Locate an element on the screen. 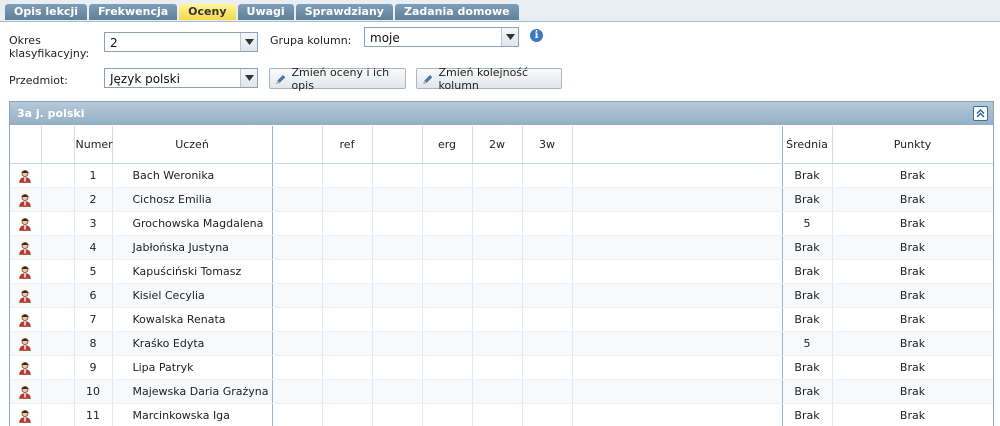  uczen-cell: Cichosz Emilia is located at coordinates (192, 199).